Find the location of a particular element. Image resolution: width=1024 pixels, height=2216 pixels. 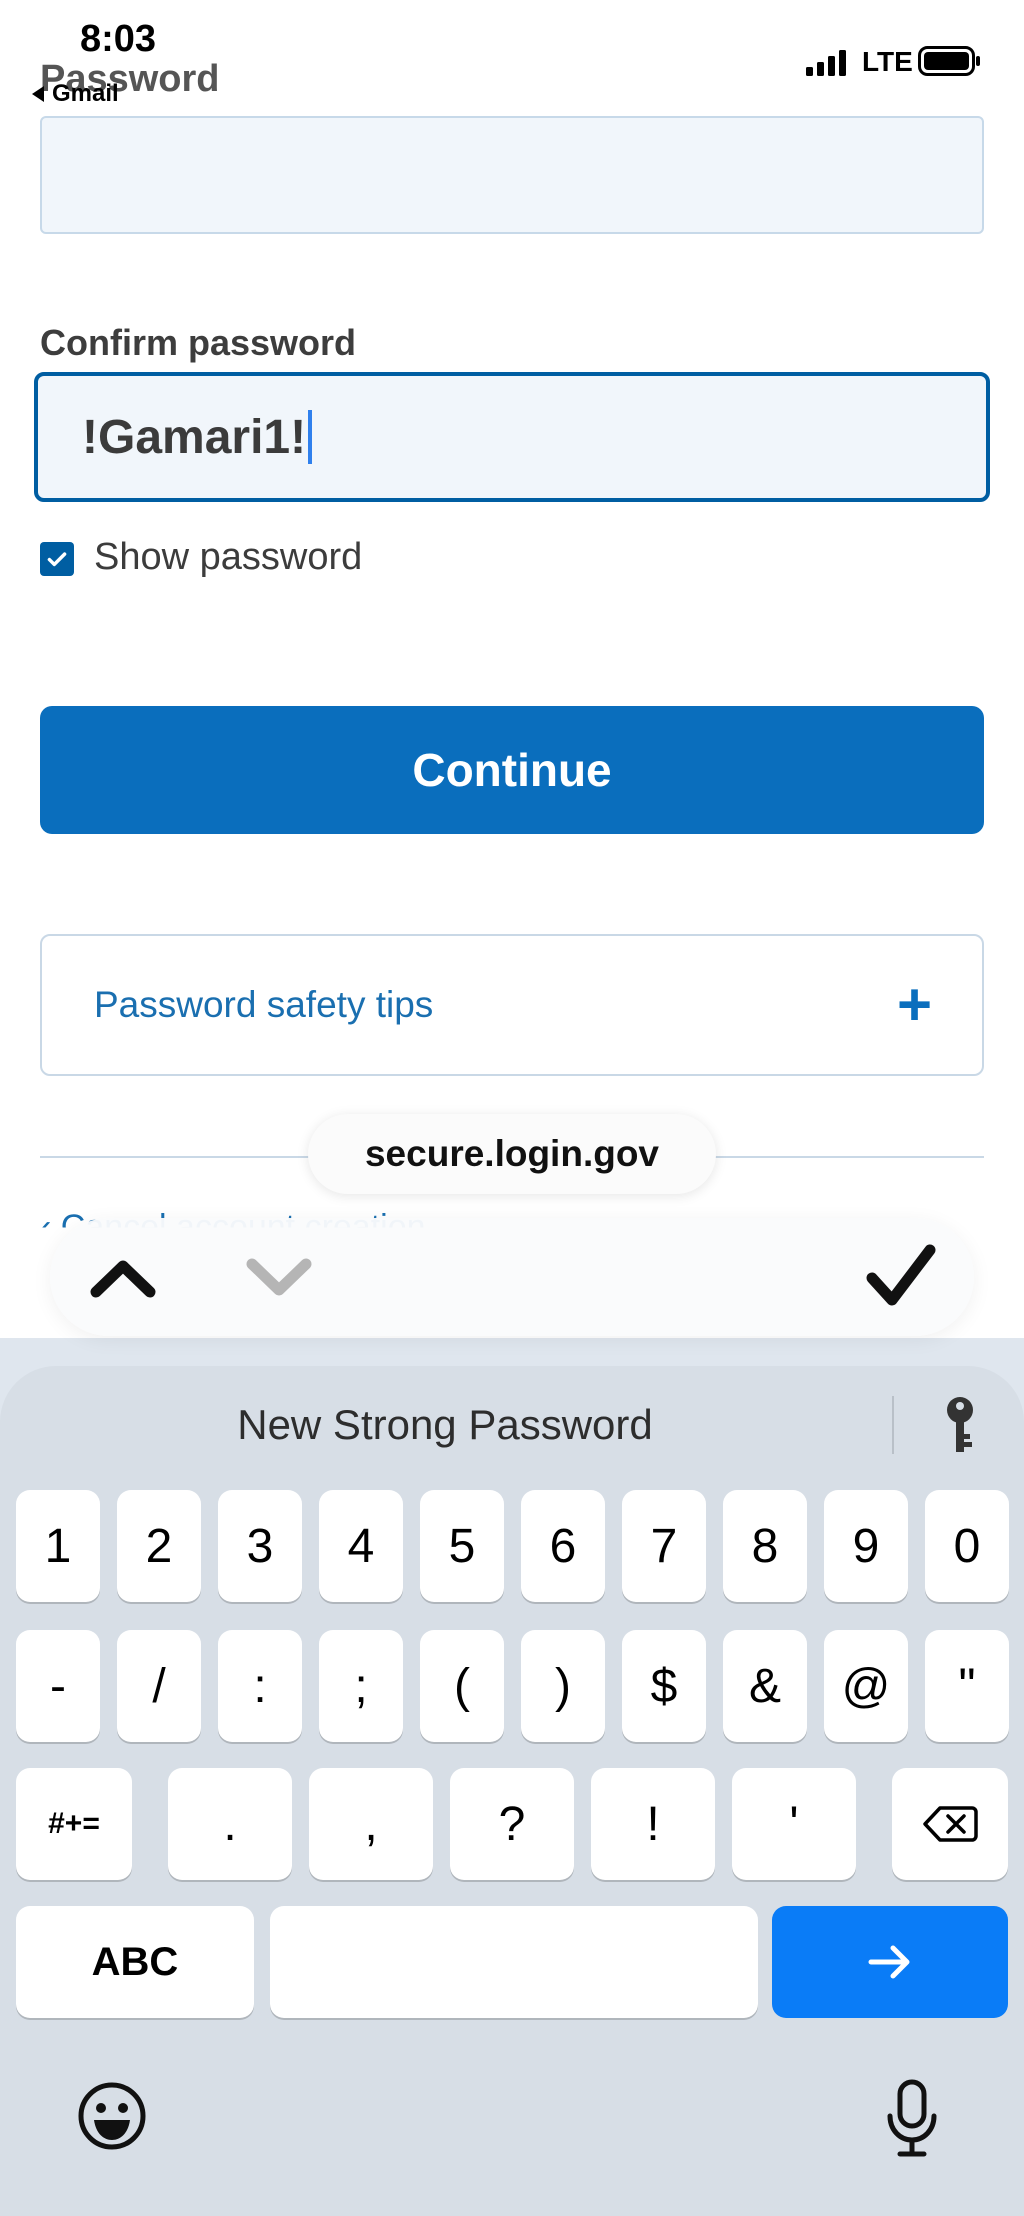

confirm-password-value: !Gamari1! is located at coordinates (194, 437).